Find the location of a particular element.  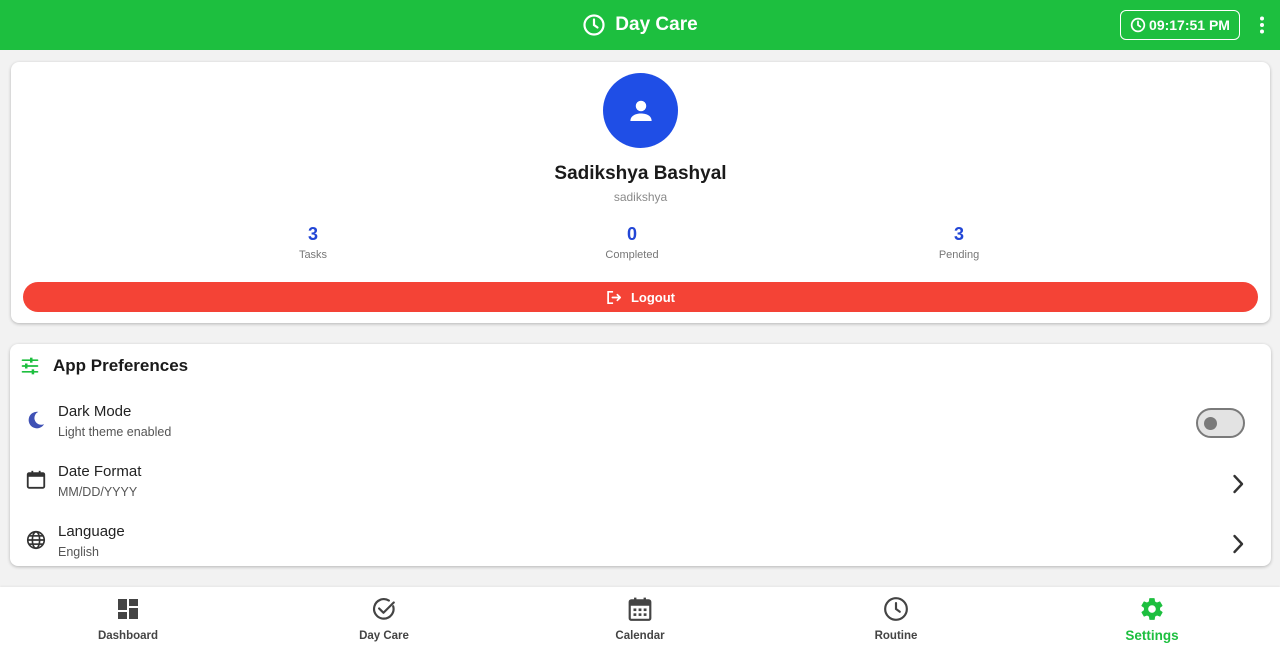

app-title-text: Day Care is located at coordinates (656, 24).